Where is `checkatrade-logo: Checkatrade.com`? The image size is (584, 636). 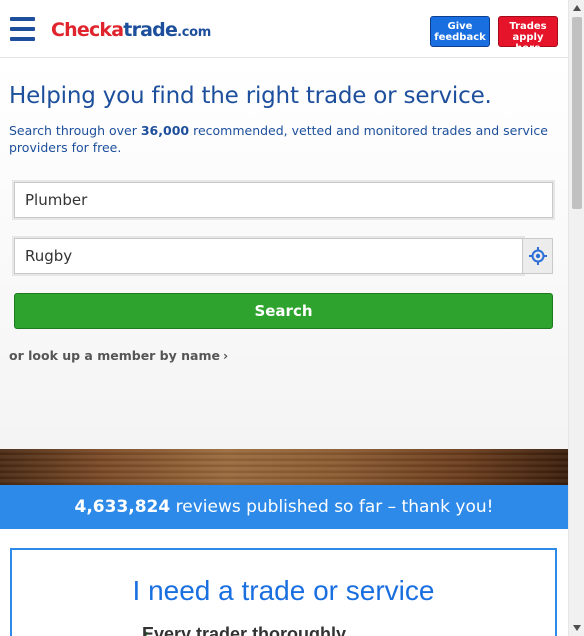
checkatrade-logo: Checkatrade.com is located at coordinates (131, 30).